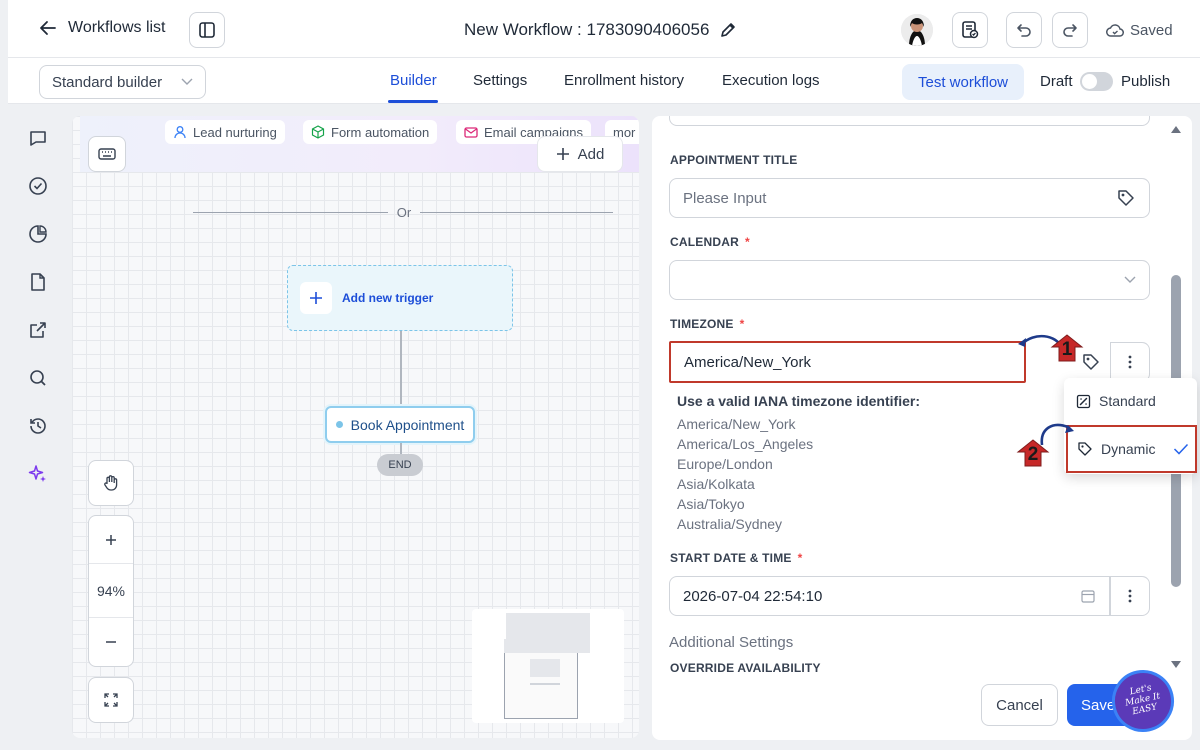 The image size is (1200, 750). Describe the element at coordinates (889, 596) in the screenshot. I see `start-date-input: 2026-07-04 22:54:10` at that location.